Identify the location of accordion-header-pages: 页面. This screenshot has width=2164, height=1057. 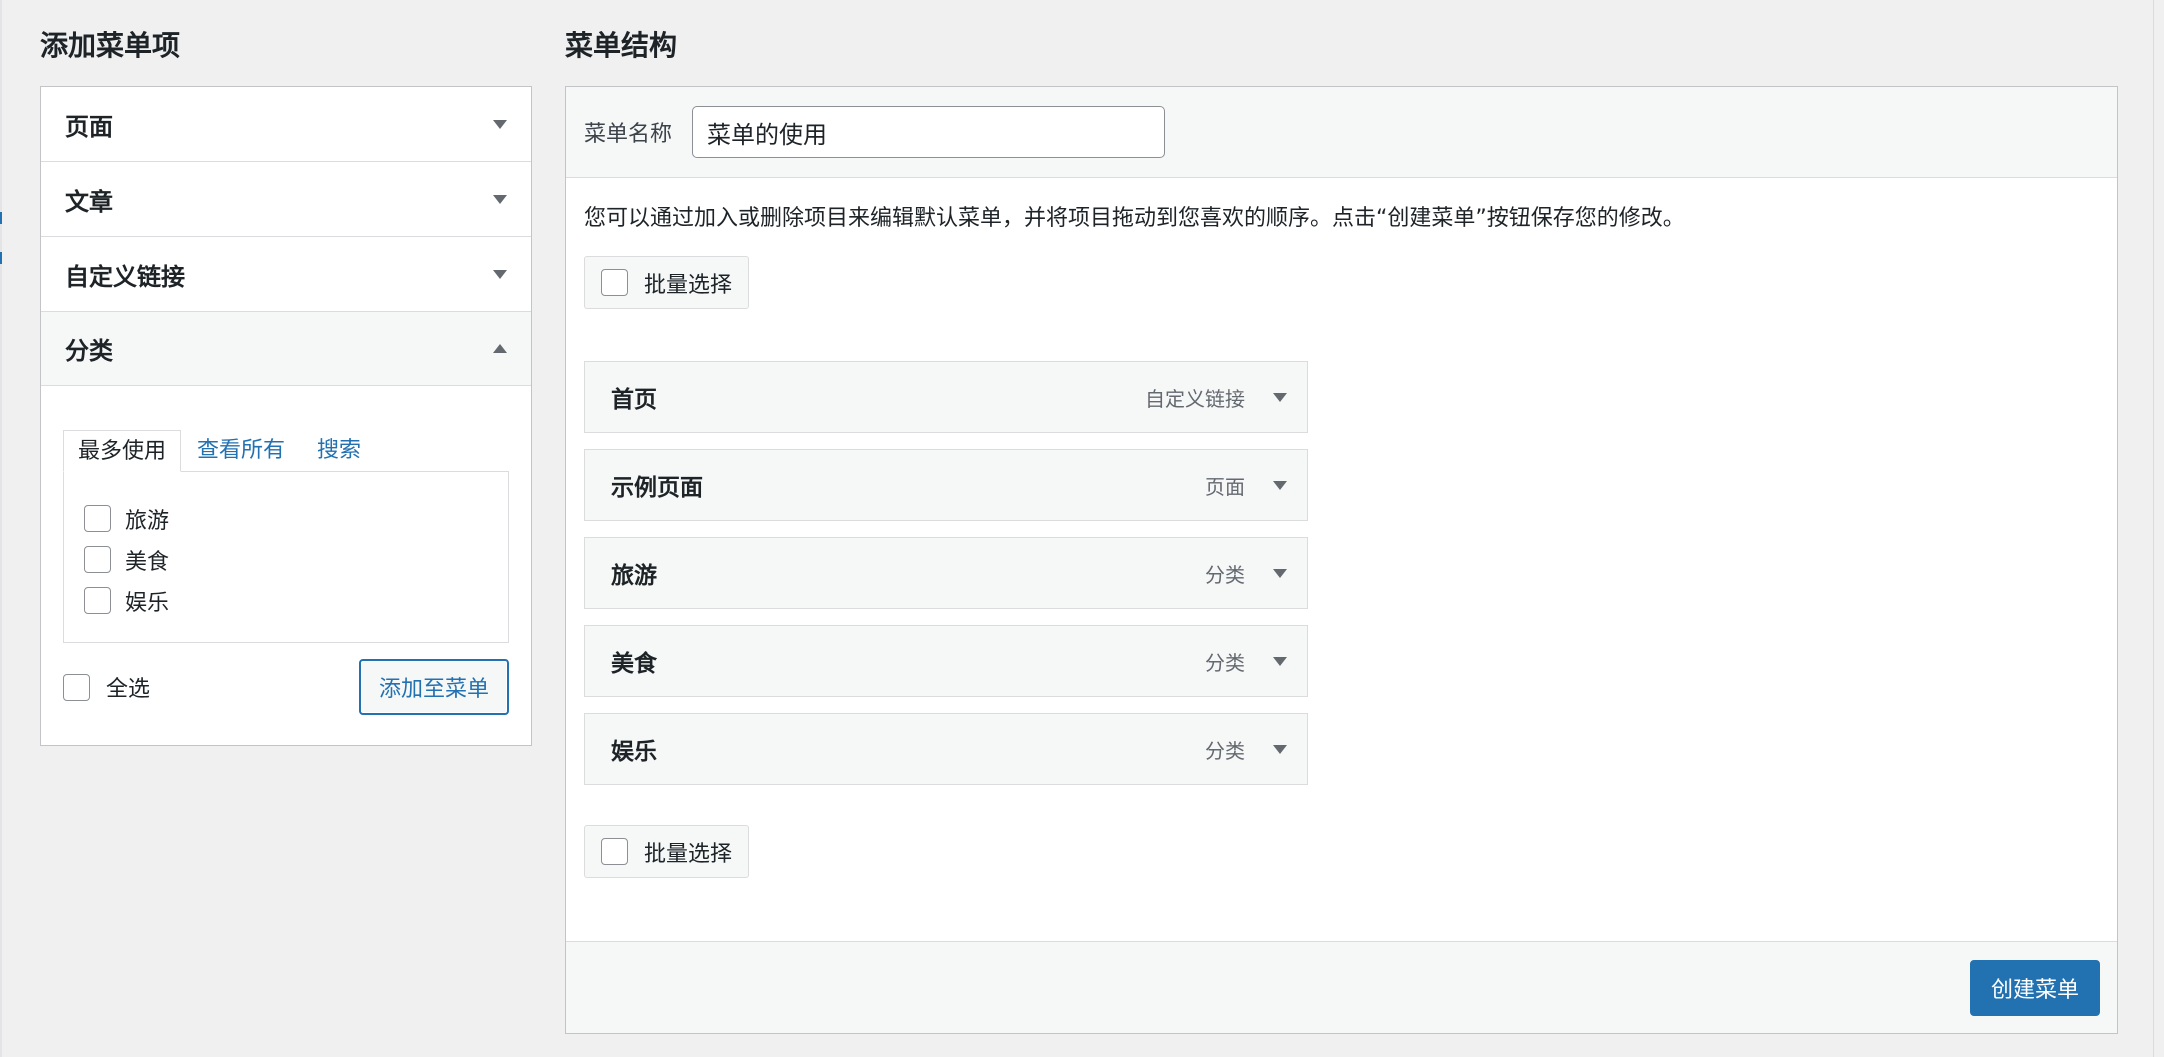
(286, 124).